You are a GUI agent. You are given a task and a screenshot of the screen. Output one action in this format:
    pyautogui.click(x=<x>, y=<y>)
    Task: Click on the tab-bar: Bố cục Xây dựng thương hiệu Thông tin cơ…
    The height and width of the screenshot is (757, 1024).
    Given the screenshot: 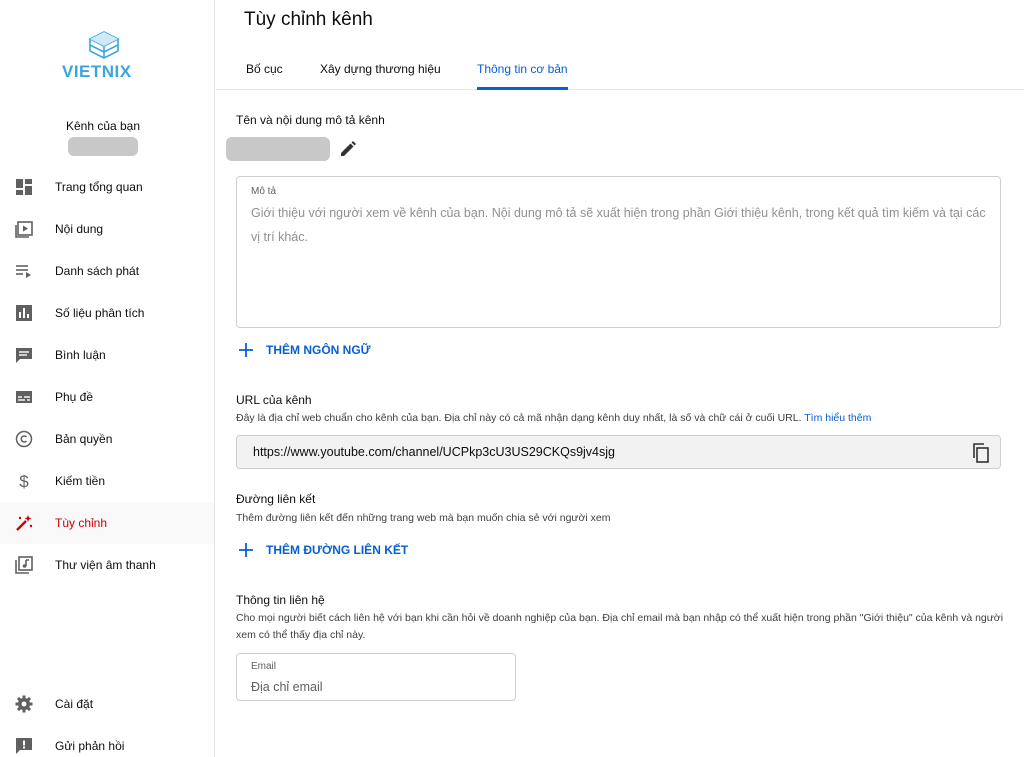 What is the action you would take?
    pyautogui.click(x=620, y=69)
    